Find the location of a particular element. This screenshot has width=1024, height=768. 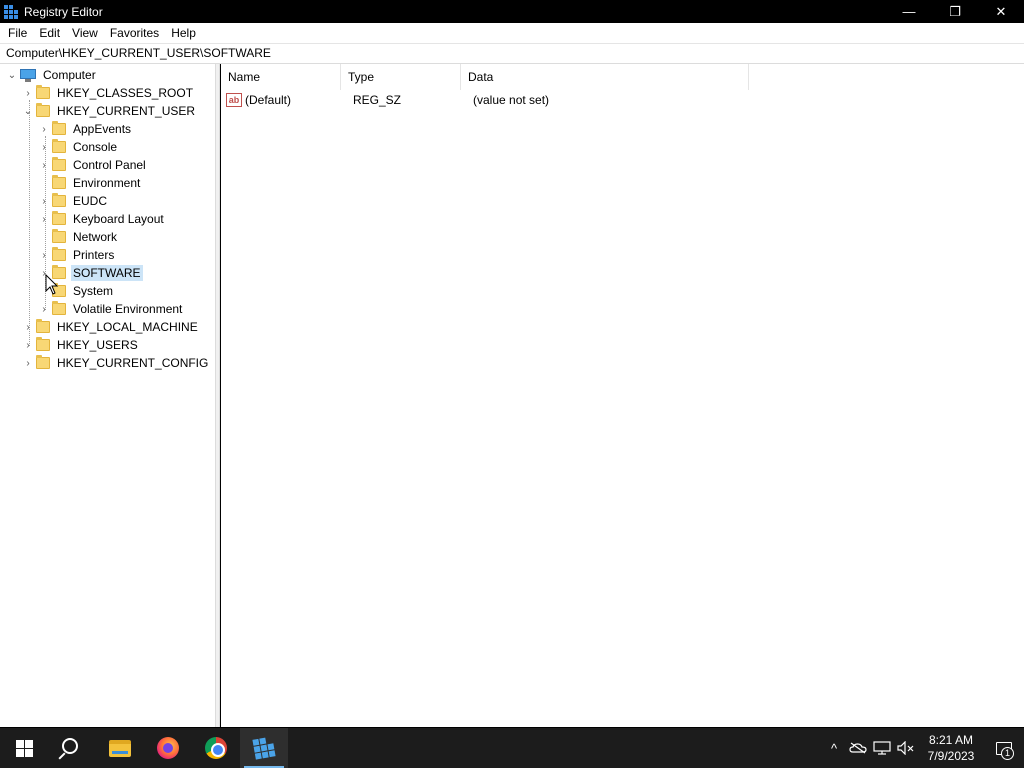

tree-item-label: Console is located at coordinates (95, 147).